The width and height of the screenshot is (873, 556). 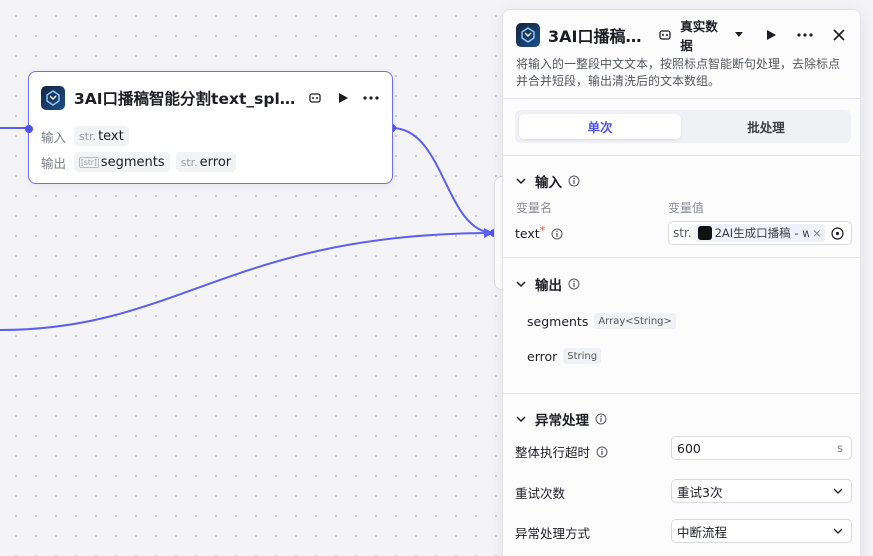 What do you see at coordinates (53, 98) in the screenshot?
I see `node-logo-icon` at bounding box center [53, 98].